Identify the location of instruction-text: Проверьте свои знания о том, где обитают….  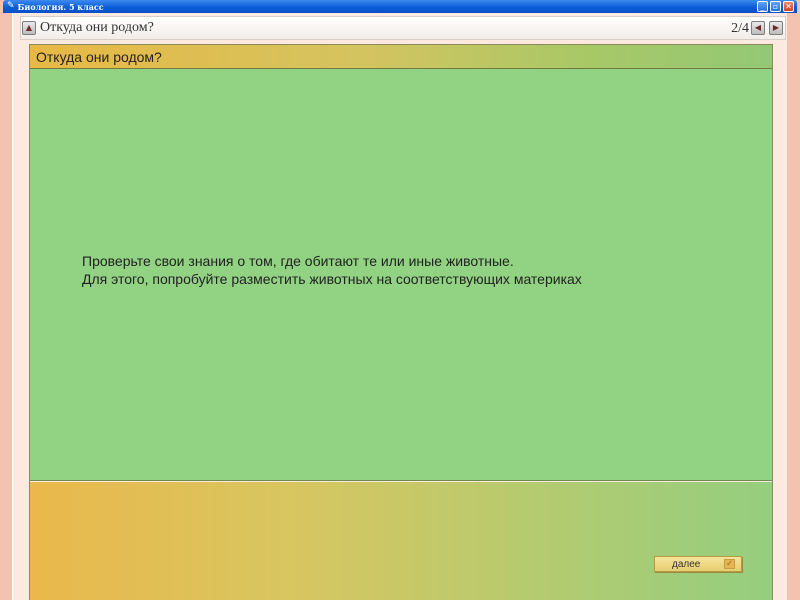
(412, 270).